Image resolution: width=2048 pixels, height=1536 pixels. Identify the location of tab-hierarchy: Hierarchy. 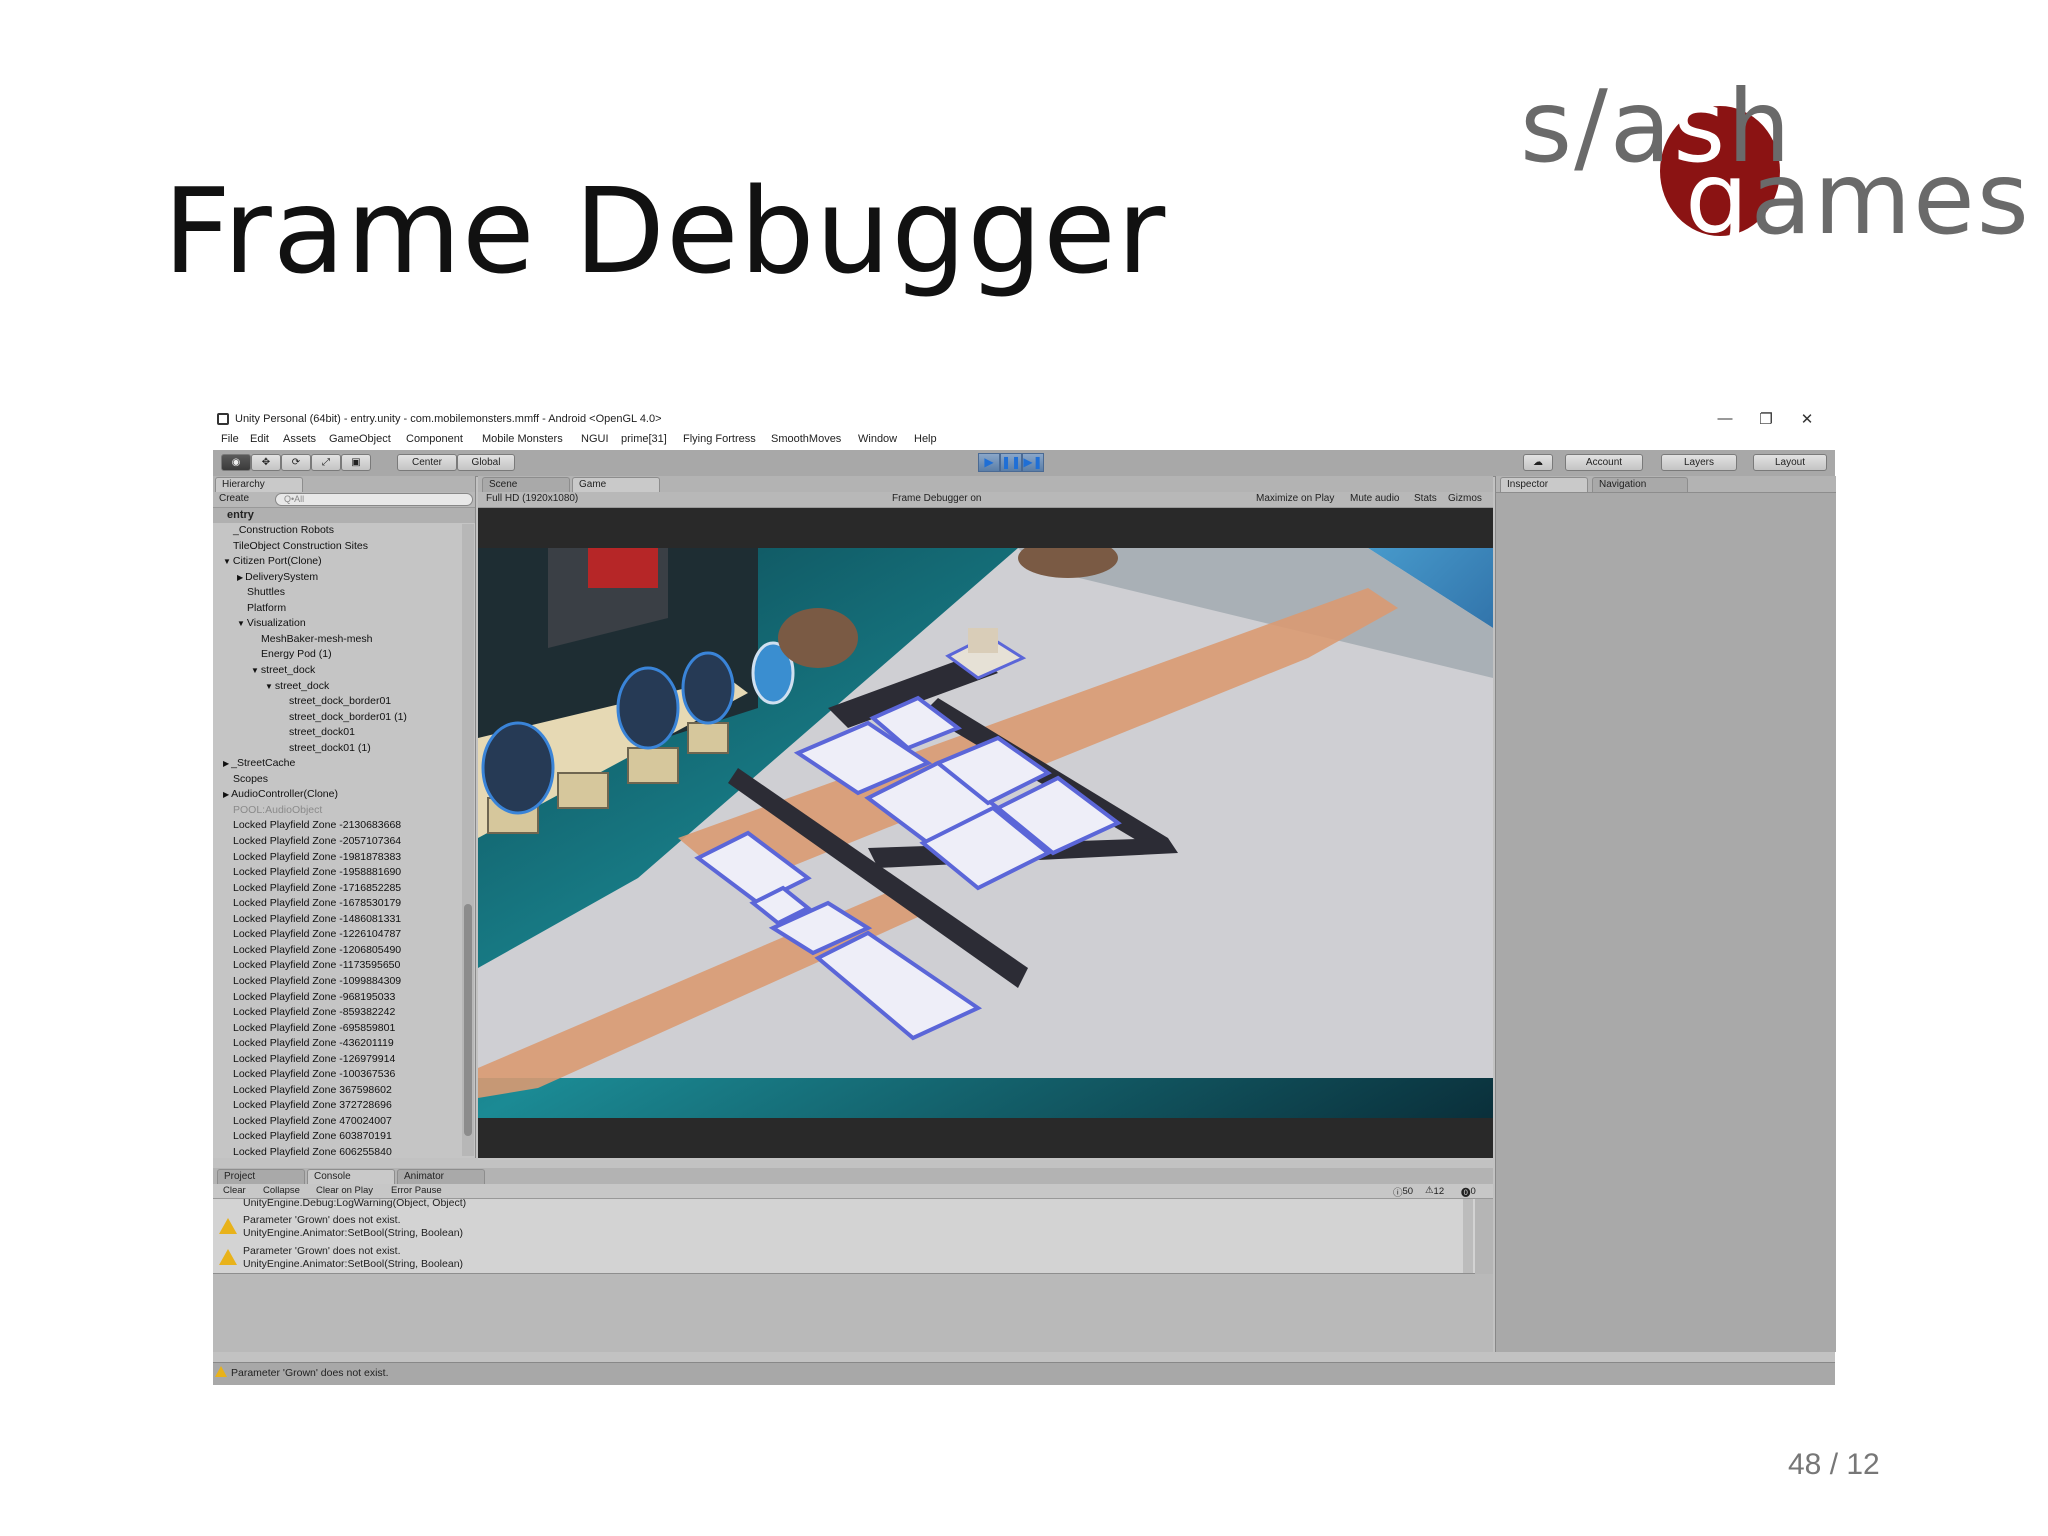
(259, 484).